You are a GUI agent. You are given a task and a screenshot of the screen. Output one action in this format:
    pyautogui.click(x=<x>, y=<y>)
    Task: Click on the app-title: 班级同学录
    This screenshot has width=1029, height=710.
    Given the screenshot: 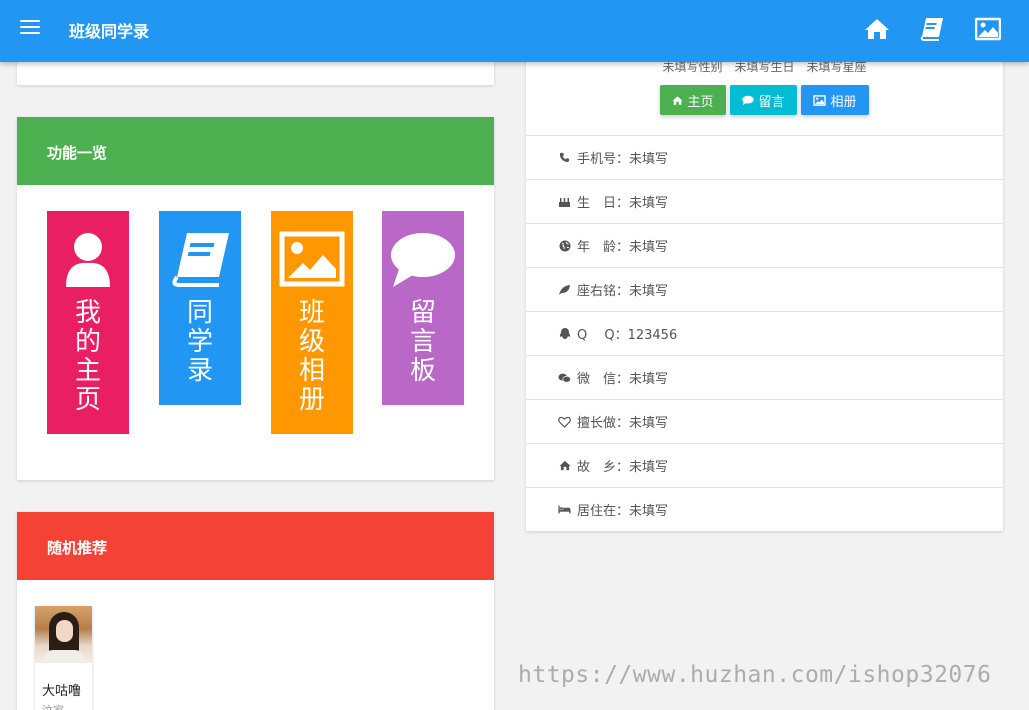 What is the action you would take?
    pyautogui.click(x=109, y=31)
    